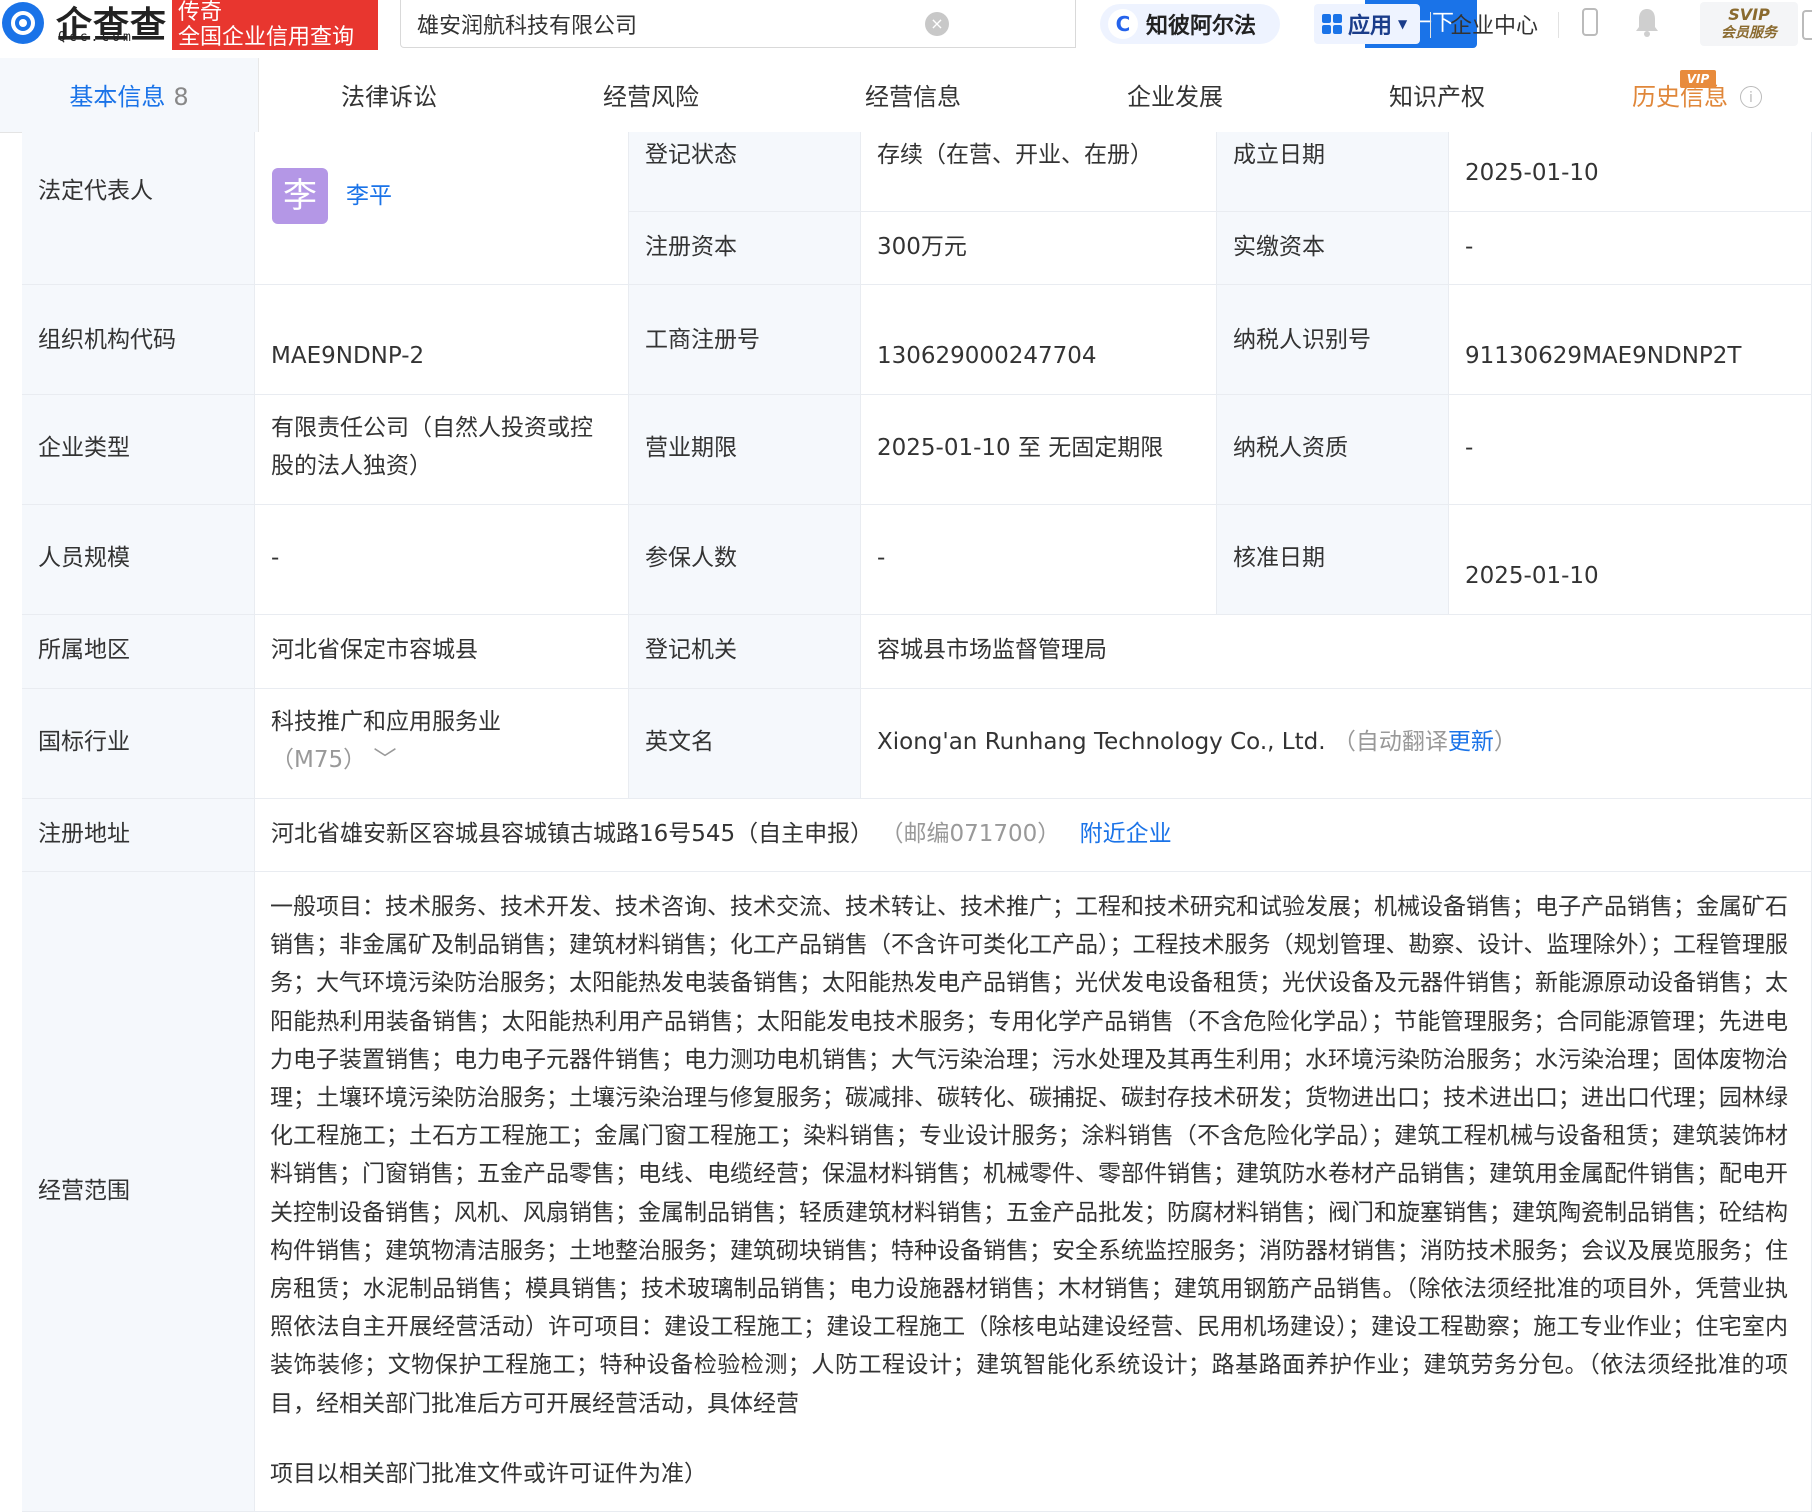 Image resolution: width=1812 pixels, height=1512 pixels. What do you see at coordinates (1698, 79) in the screenshot?
I see `vip-badge: VIP` at bounding box center [1698, 79].